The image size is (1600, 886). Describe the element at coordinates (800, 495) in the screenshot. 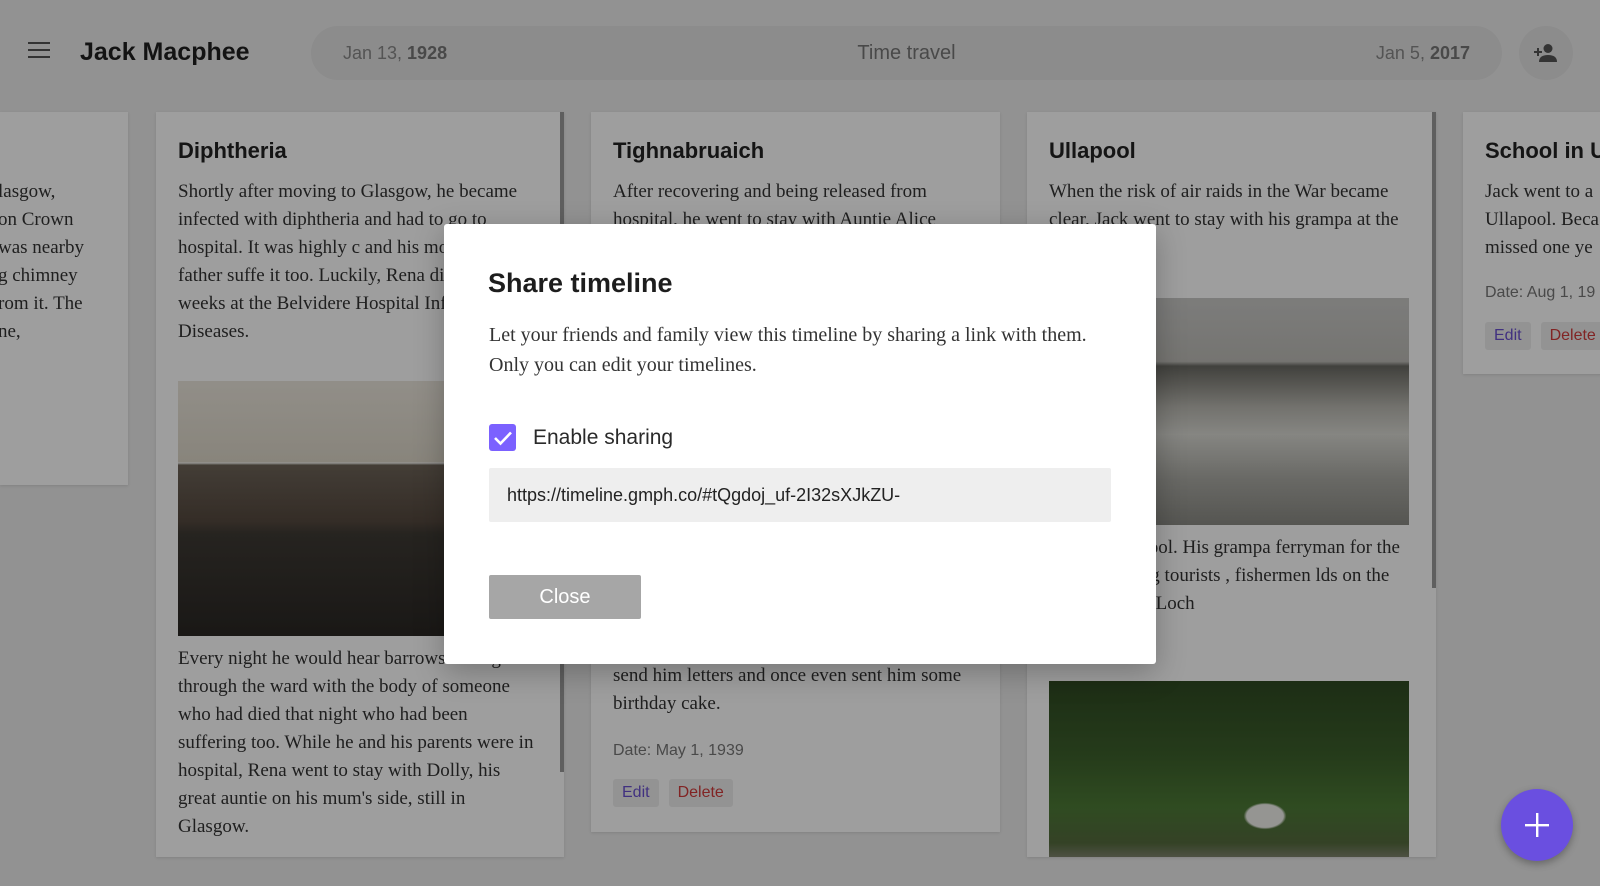

I see `share-link-field` at that location.